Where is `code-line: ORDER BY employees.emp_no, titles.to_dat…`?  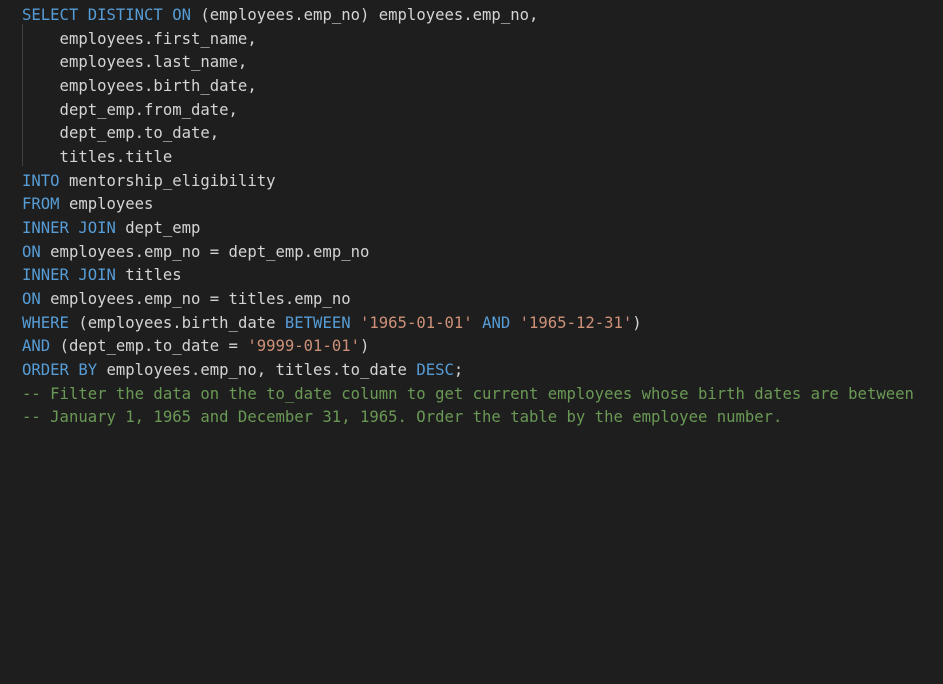 code-line: ORDER BY employees.emp_no, titles.to_dat… is located at coordinates (242, 370).